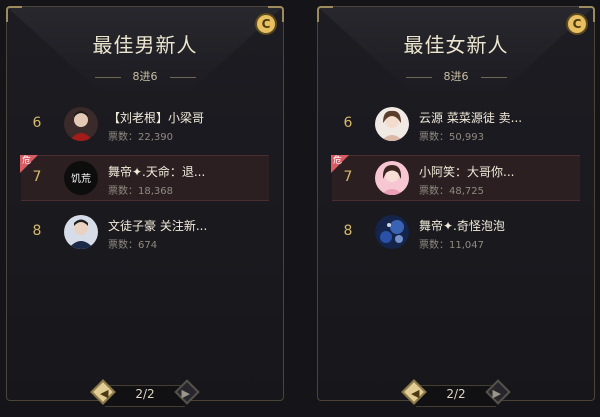 The height and width of the screenshot is (417, 600). I want to click on avatar: 饥荒, so click(81, 178).